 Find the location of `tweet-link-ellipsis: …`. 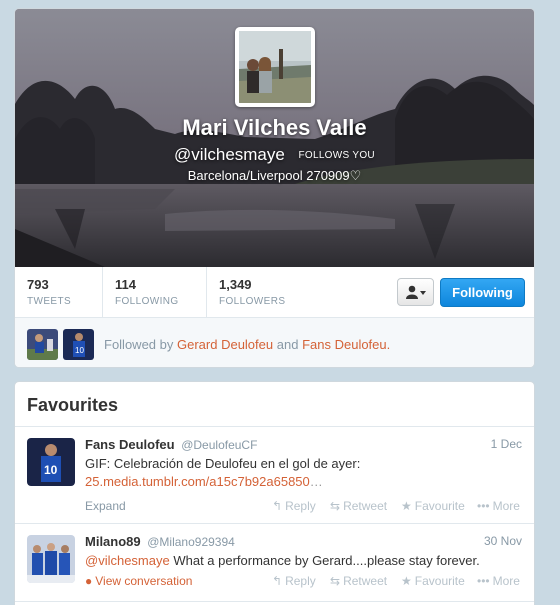

tweet-link-ellipsis: … is located at coordinates (316, 481).